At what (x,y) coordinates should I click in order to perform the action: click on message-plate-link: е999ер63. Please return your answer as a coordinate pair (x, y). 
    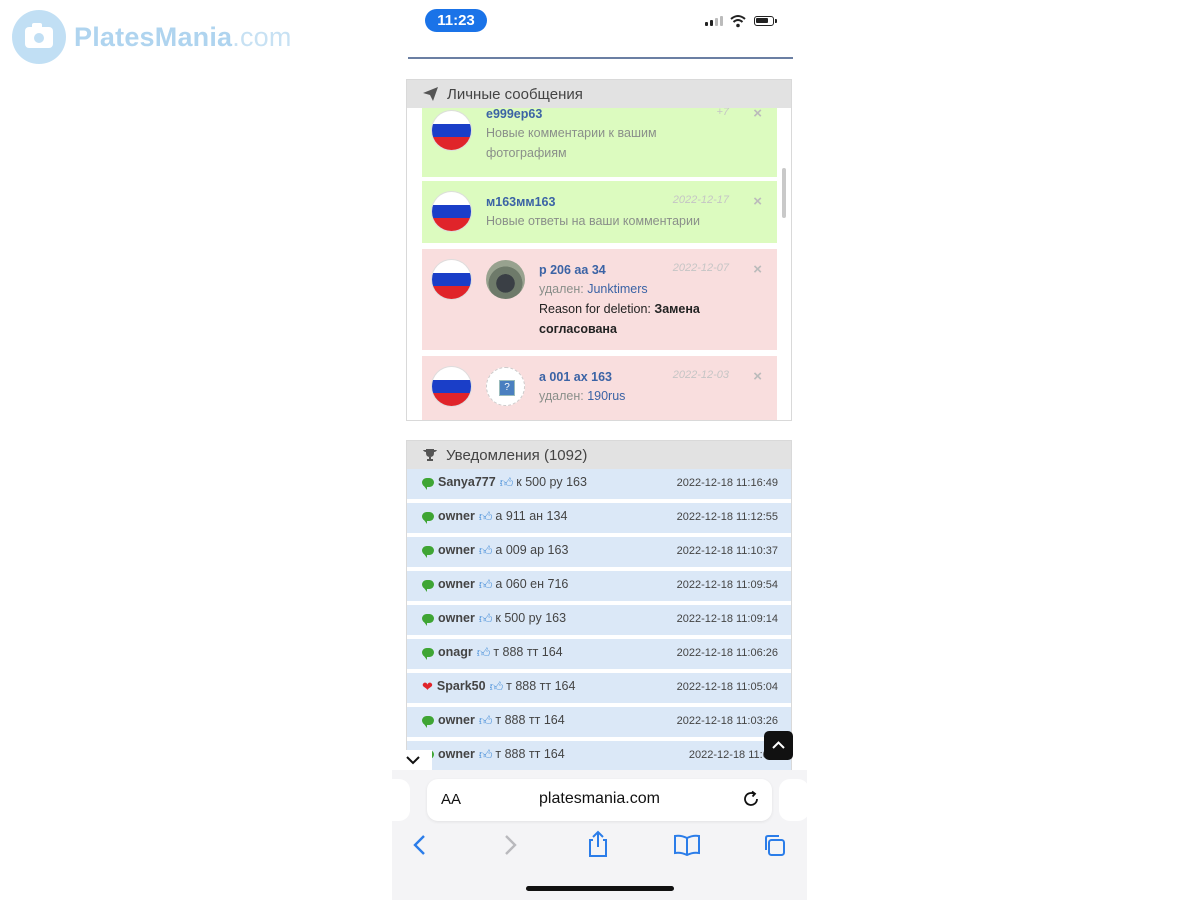
    Looking at the image, I should click on (514, 114).